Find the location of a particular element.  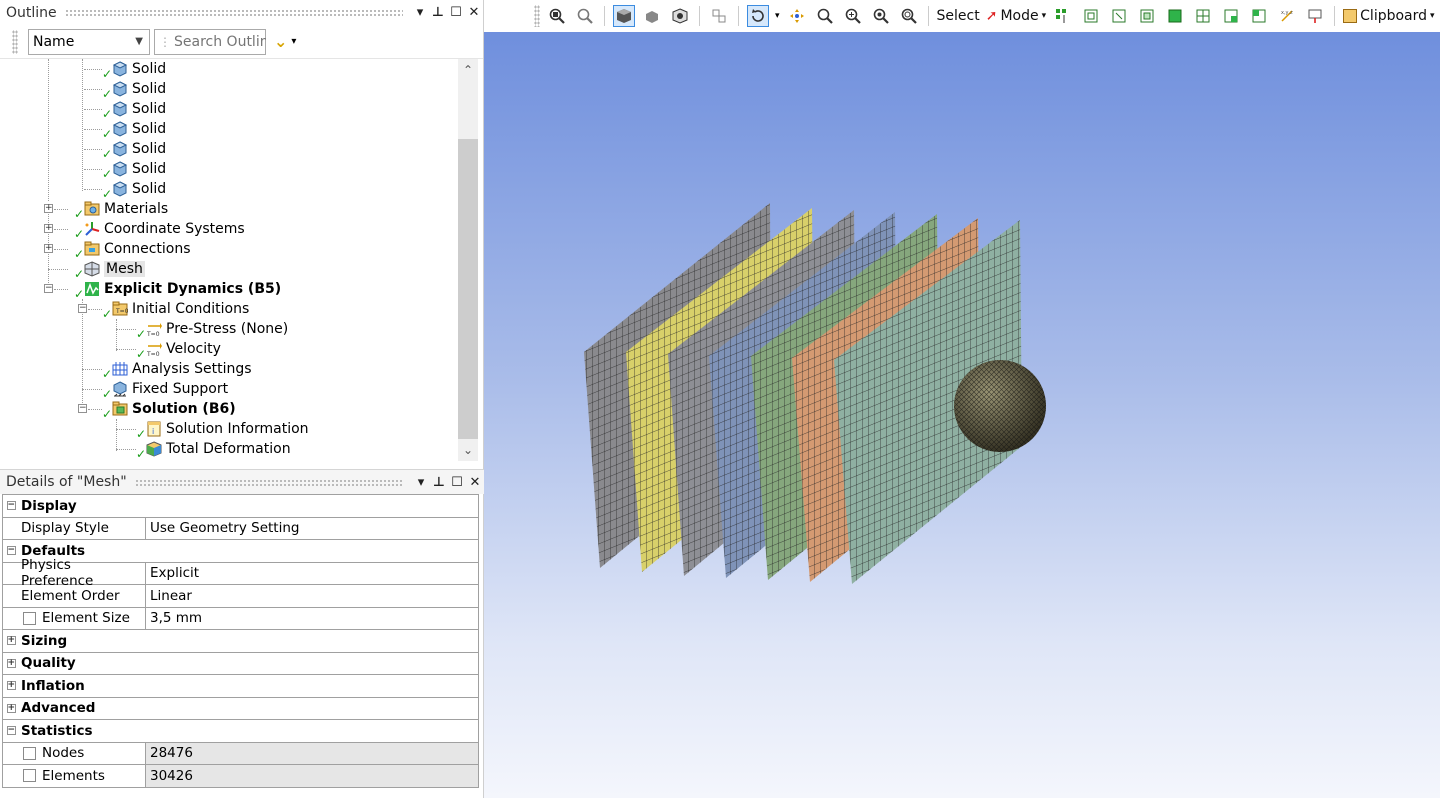

filter-dropdown-icon: ▾ is located at coordinates (293, 41).